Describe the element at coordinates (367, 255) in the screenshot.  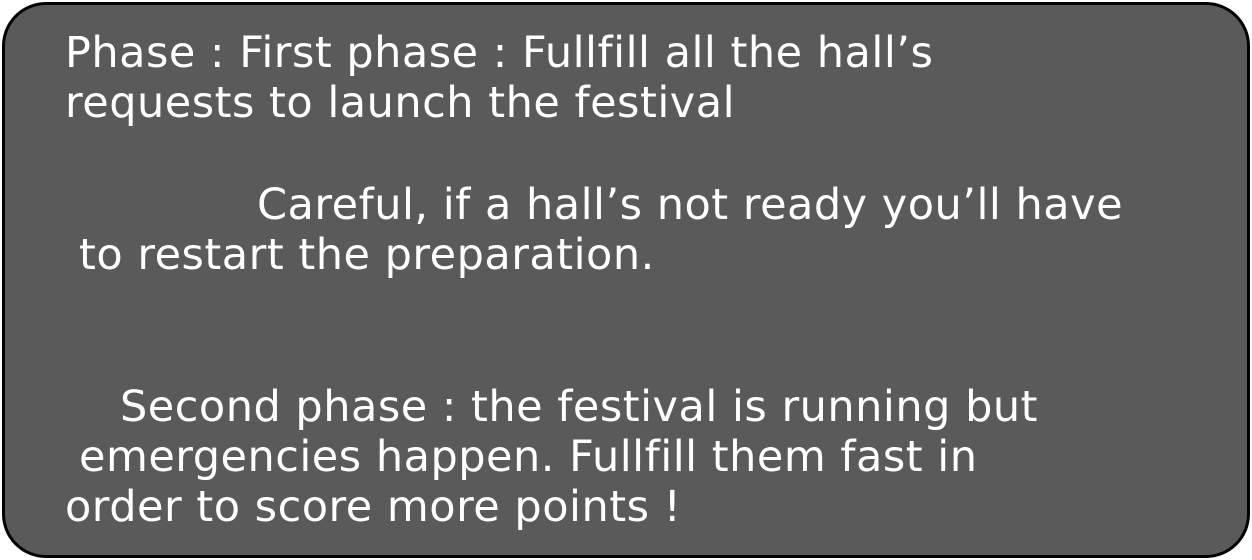
I see `warning-line-2: to restart the preparation.` at that location.